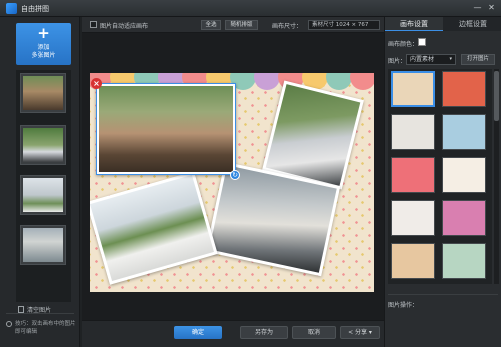 This screenshot has height=347, width=501. I want to click on background-grid, so click(440, 176).